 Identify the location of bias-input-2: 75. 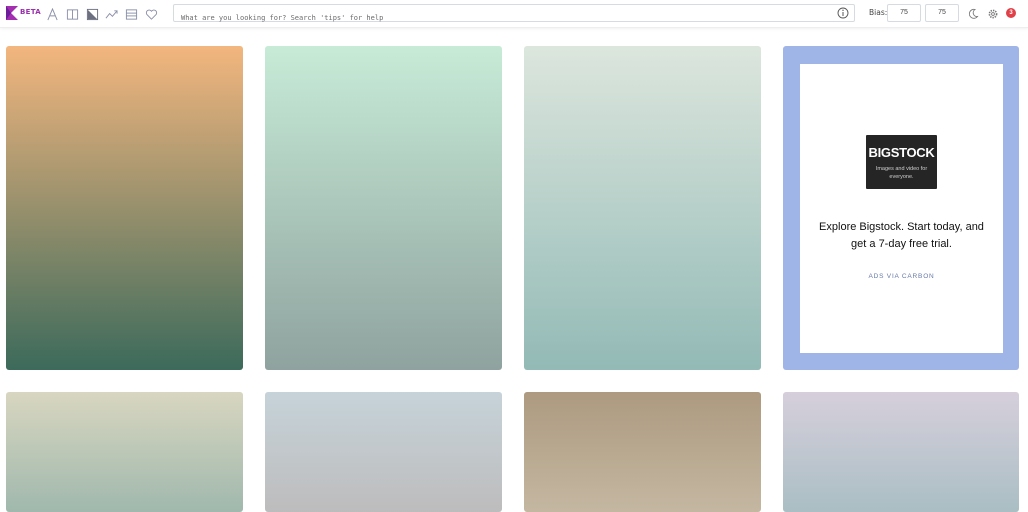
(942, 13).